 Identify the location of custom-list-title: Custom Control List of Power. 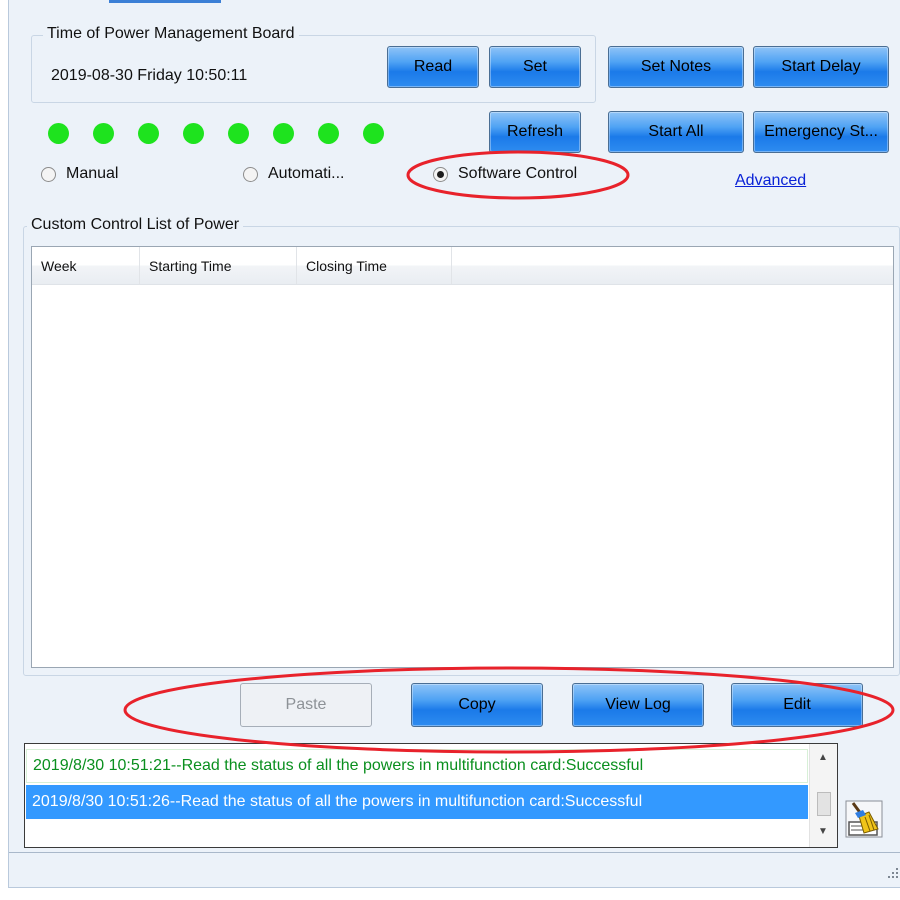
(135, 225).